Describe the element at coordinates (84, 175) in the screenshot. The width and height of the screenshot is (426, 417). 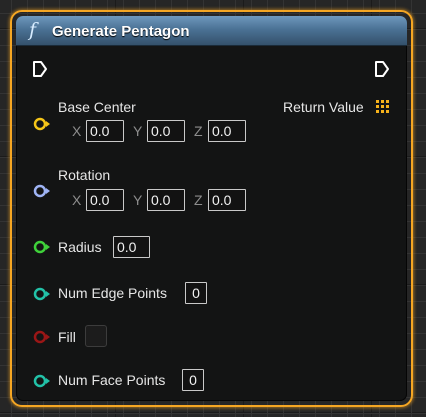
I see `rotation-label: Rotation` at that location.